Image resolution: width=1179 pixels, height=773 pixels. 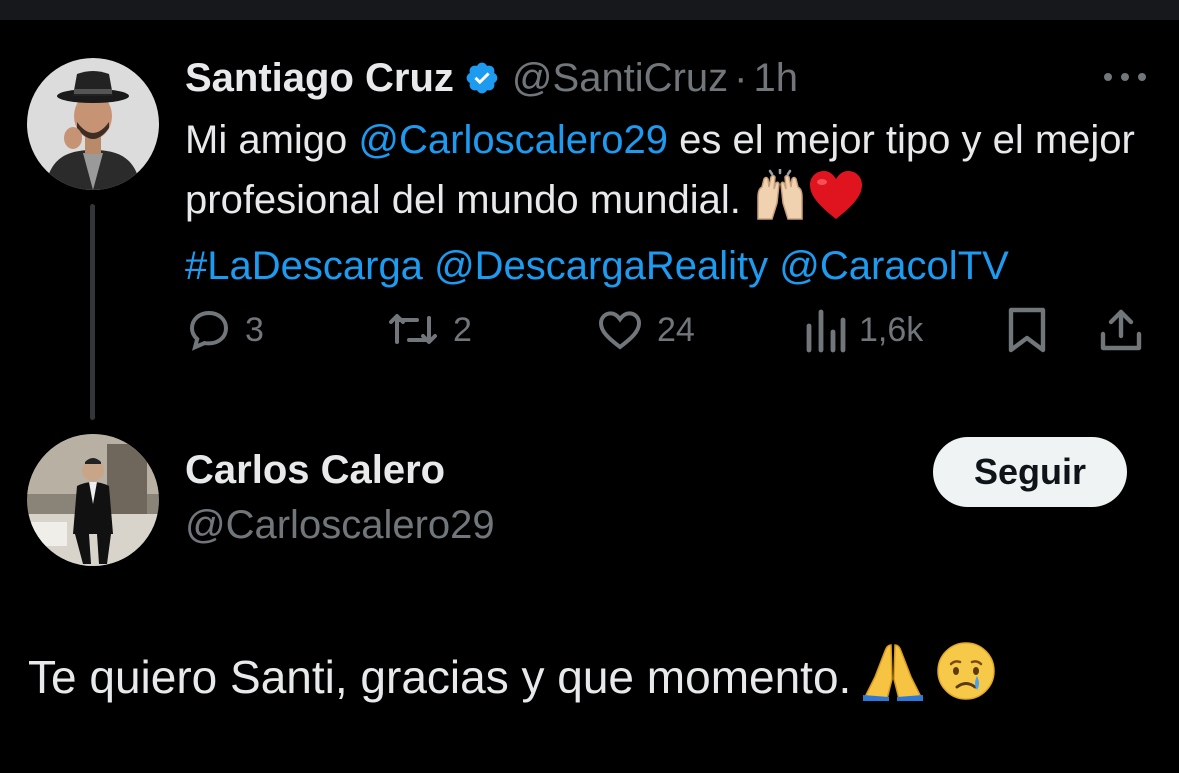 What do you see at coordinates (462, 329) in the screenshot?
I see `retweet-count: 2` at bounding box center [462, 329].